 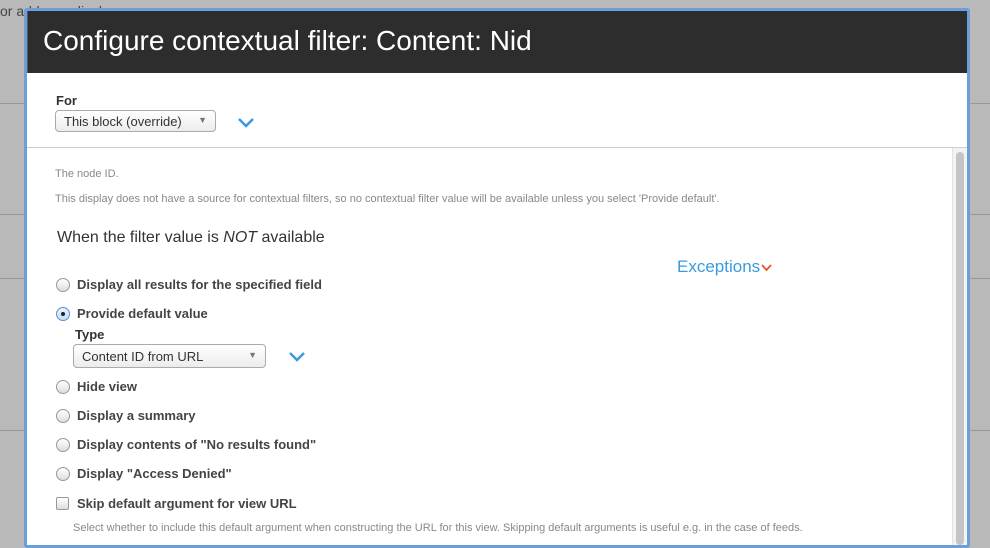 What do you see at coordinates (90, 334) in the screenshot?
I see `type-label: Type` at bounding box center [90, 334].